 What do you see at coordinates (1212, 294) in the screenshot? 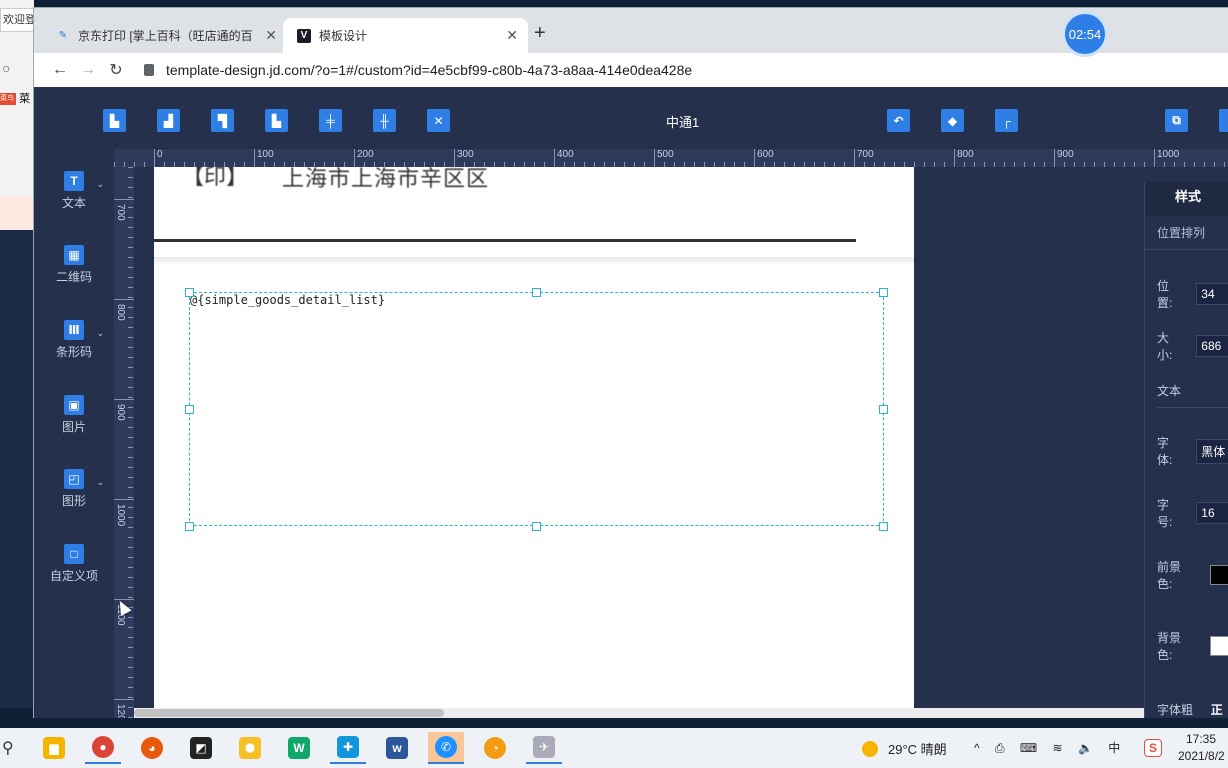
I see `position-input: 34` at bounding box center [1212, 294].